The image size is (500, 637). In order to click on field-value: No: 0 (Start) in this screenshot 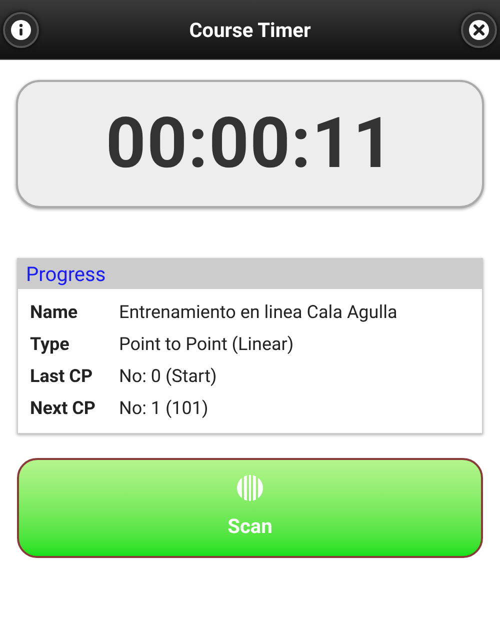, I will do `click(168, 377)`.